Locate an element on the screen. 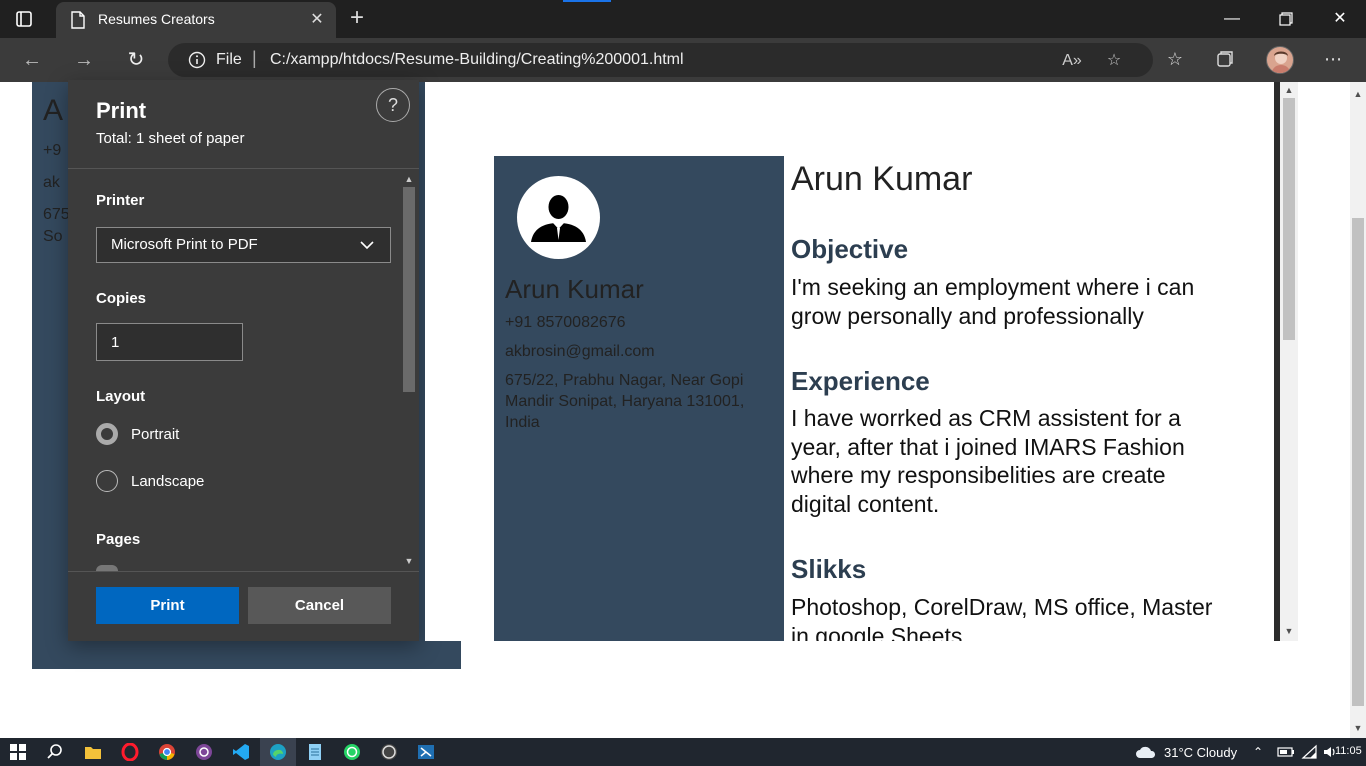 Image resolution: width=1366 pixels, height=766 pixels. title-bar: Resumes Creators ✕ + — ✕ is located at coordinates (683, 19).